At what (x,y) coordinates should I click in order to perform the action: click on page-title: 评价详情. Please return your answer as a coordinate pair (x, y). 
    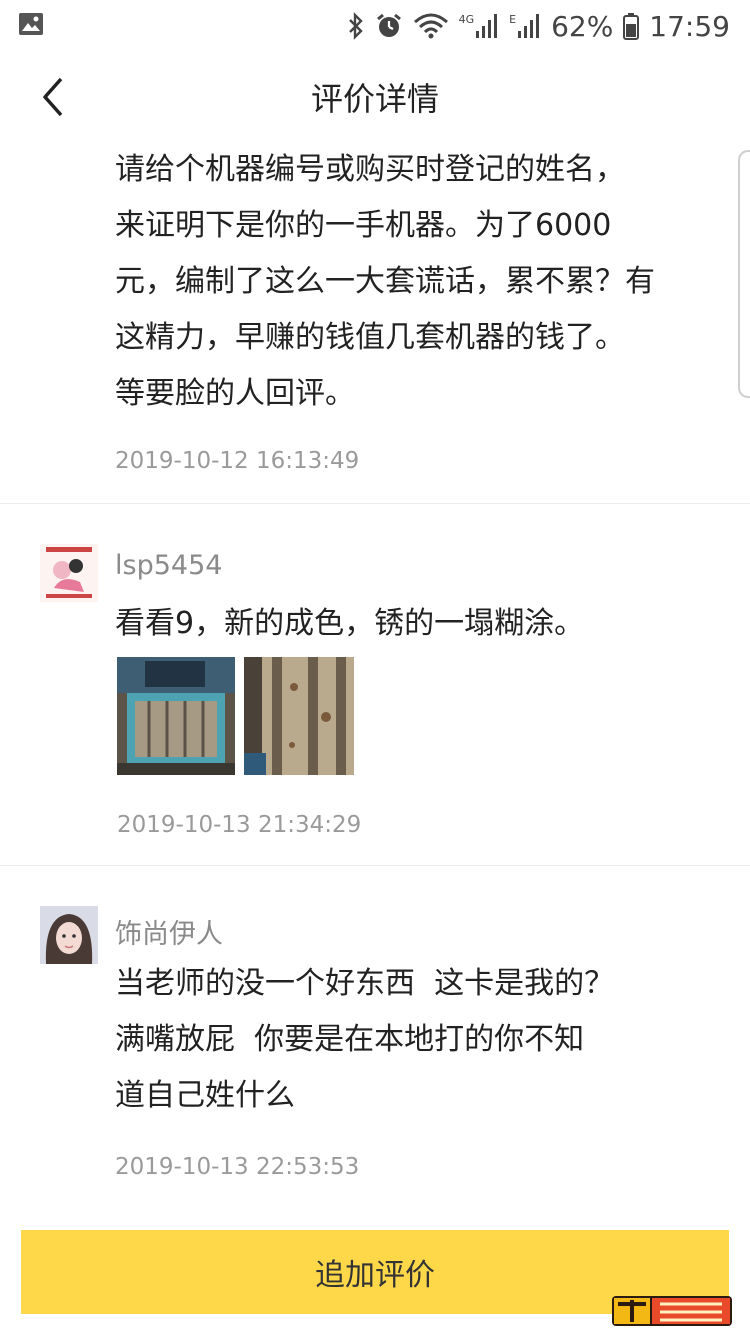
    Looking at the image, I should click on (374, 99).